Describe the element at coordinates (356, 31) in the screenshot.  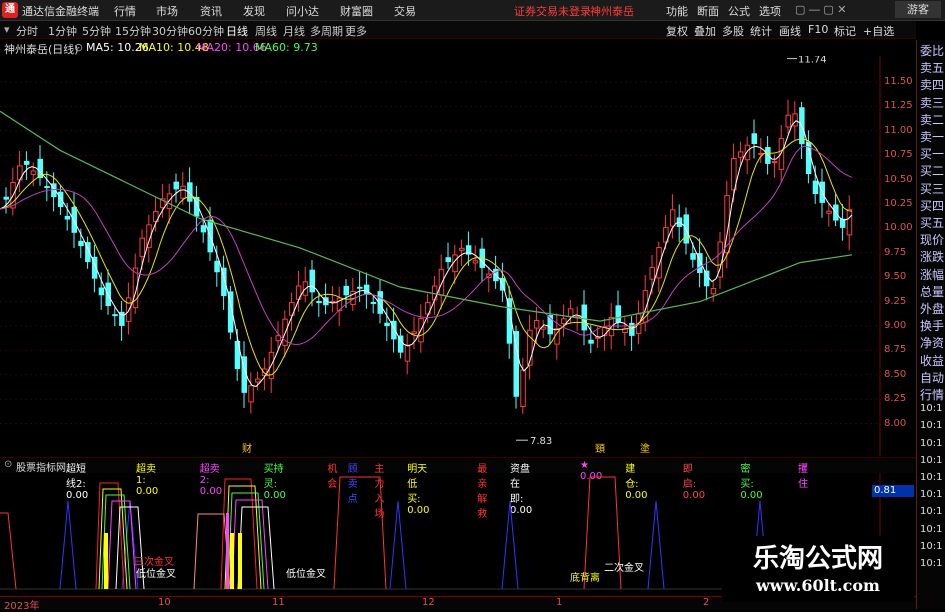
I see `tf-more: 更多` at that location.